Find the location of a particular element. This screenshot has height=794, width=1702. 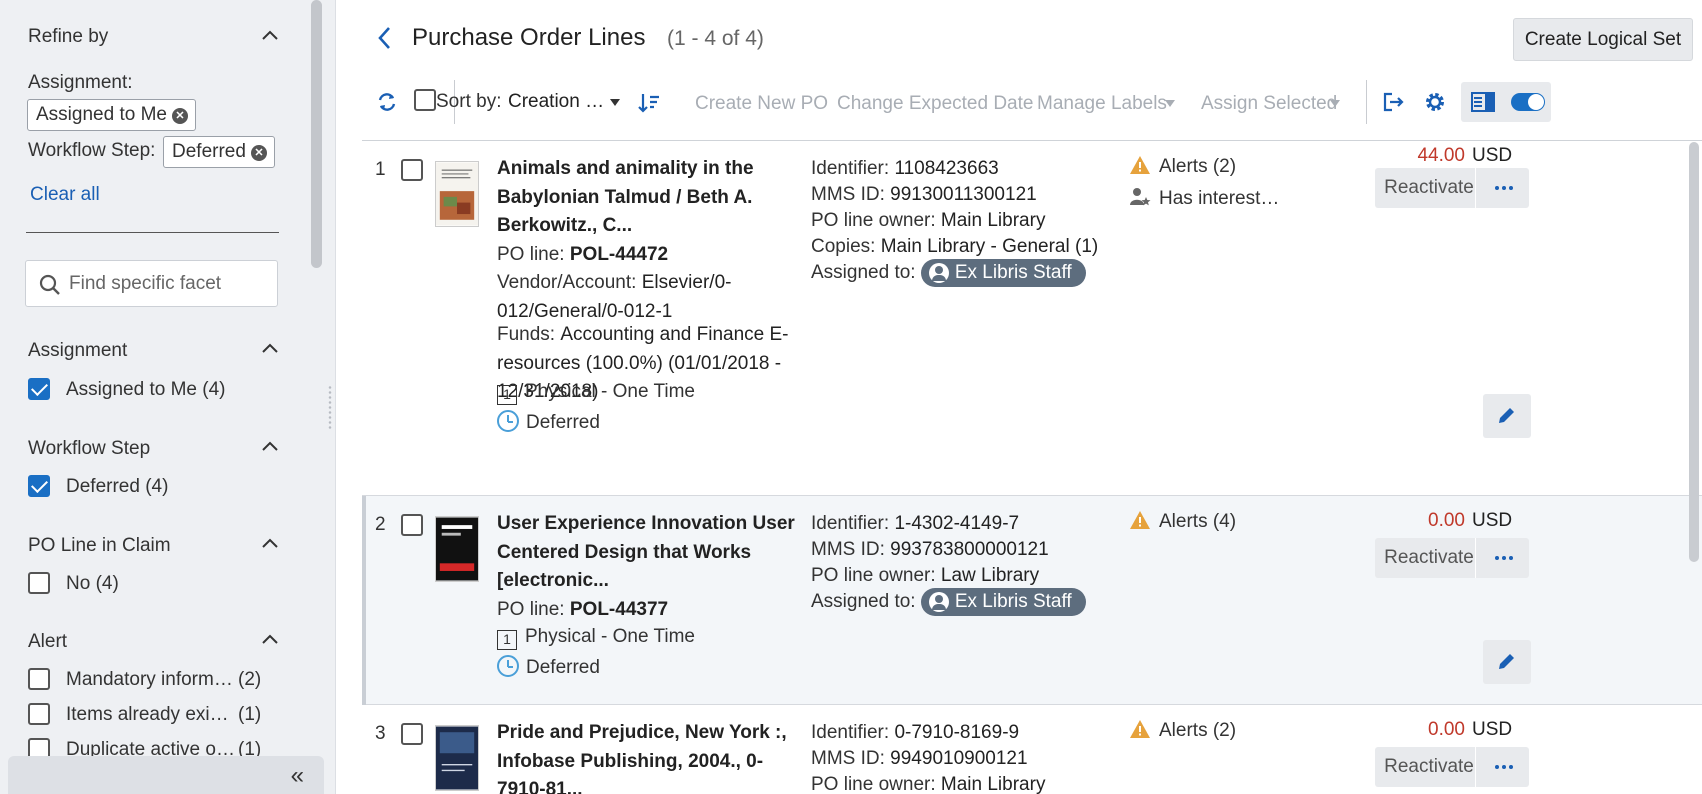

facet-item-label: Deferred (4) is located at coordinates (117, 486).